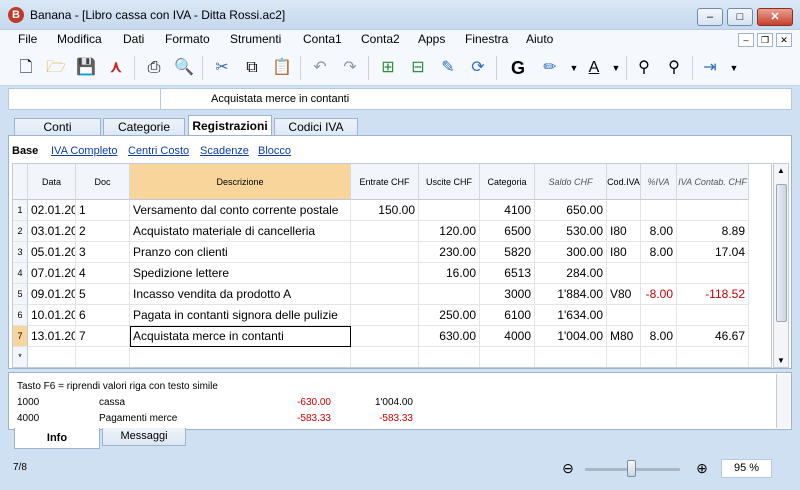  What do you see at coordinates (568, 468) in the screenshot?
I see `zoom-out-icon: ⊖` at bounding box center [568, 468].